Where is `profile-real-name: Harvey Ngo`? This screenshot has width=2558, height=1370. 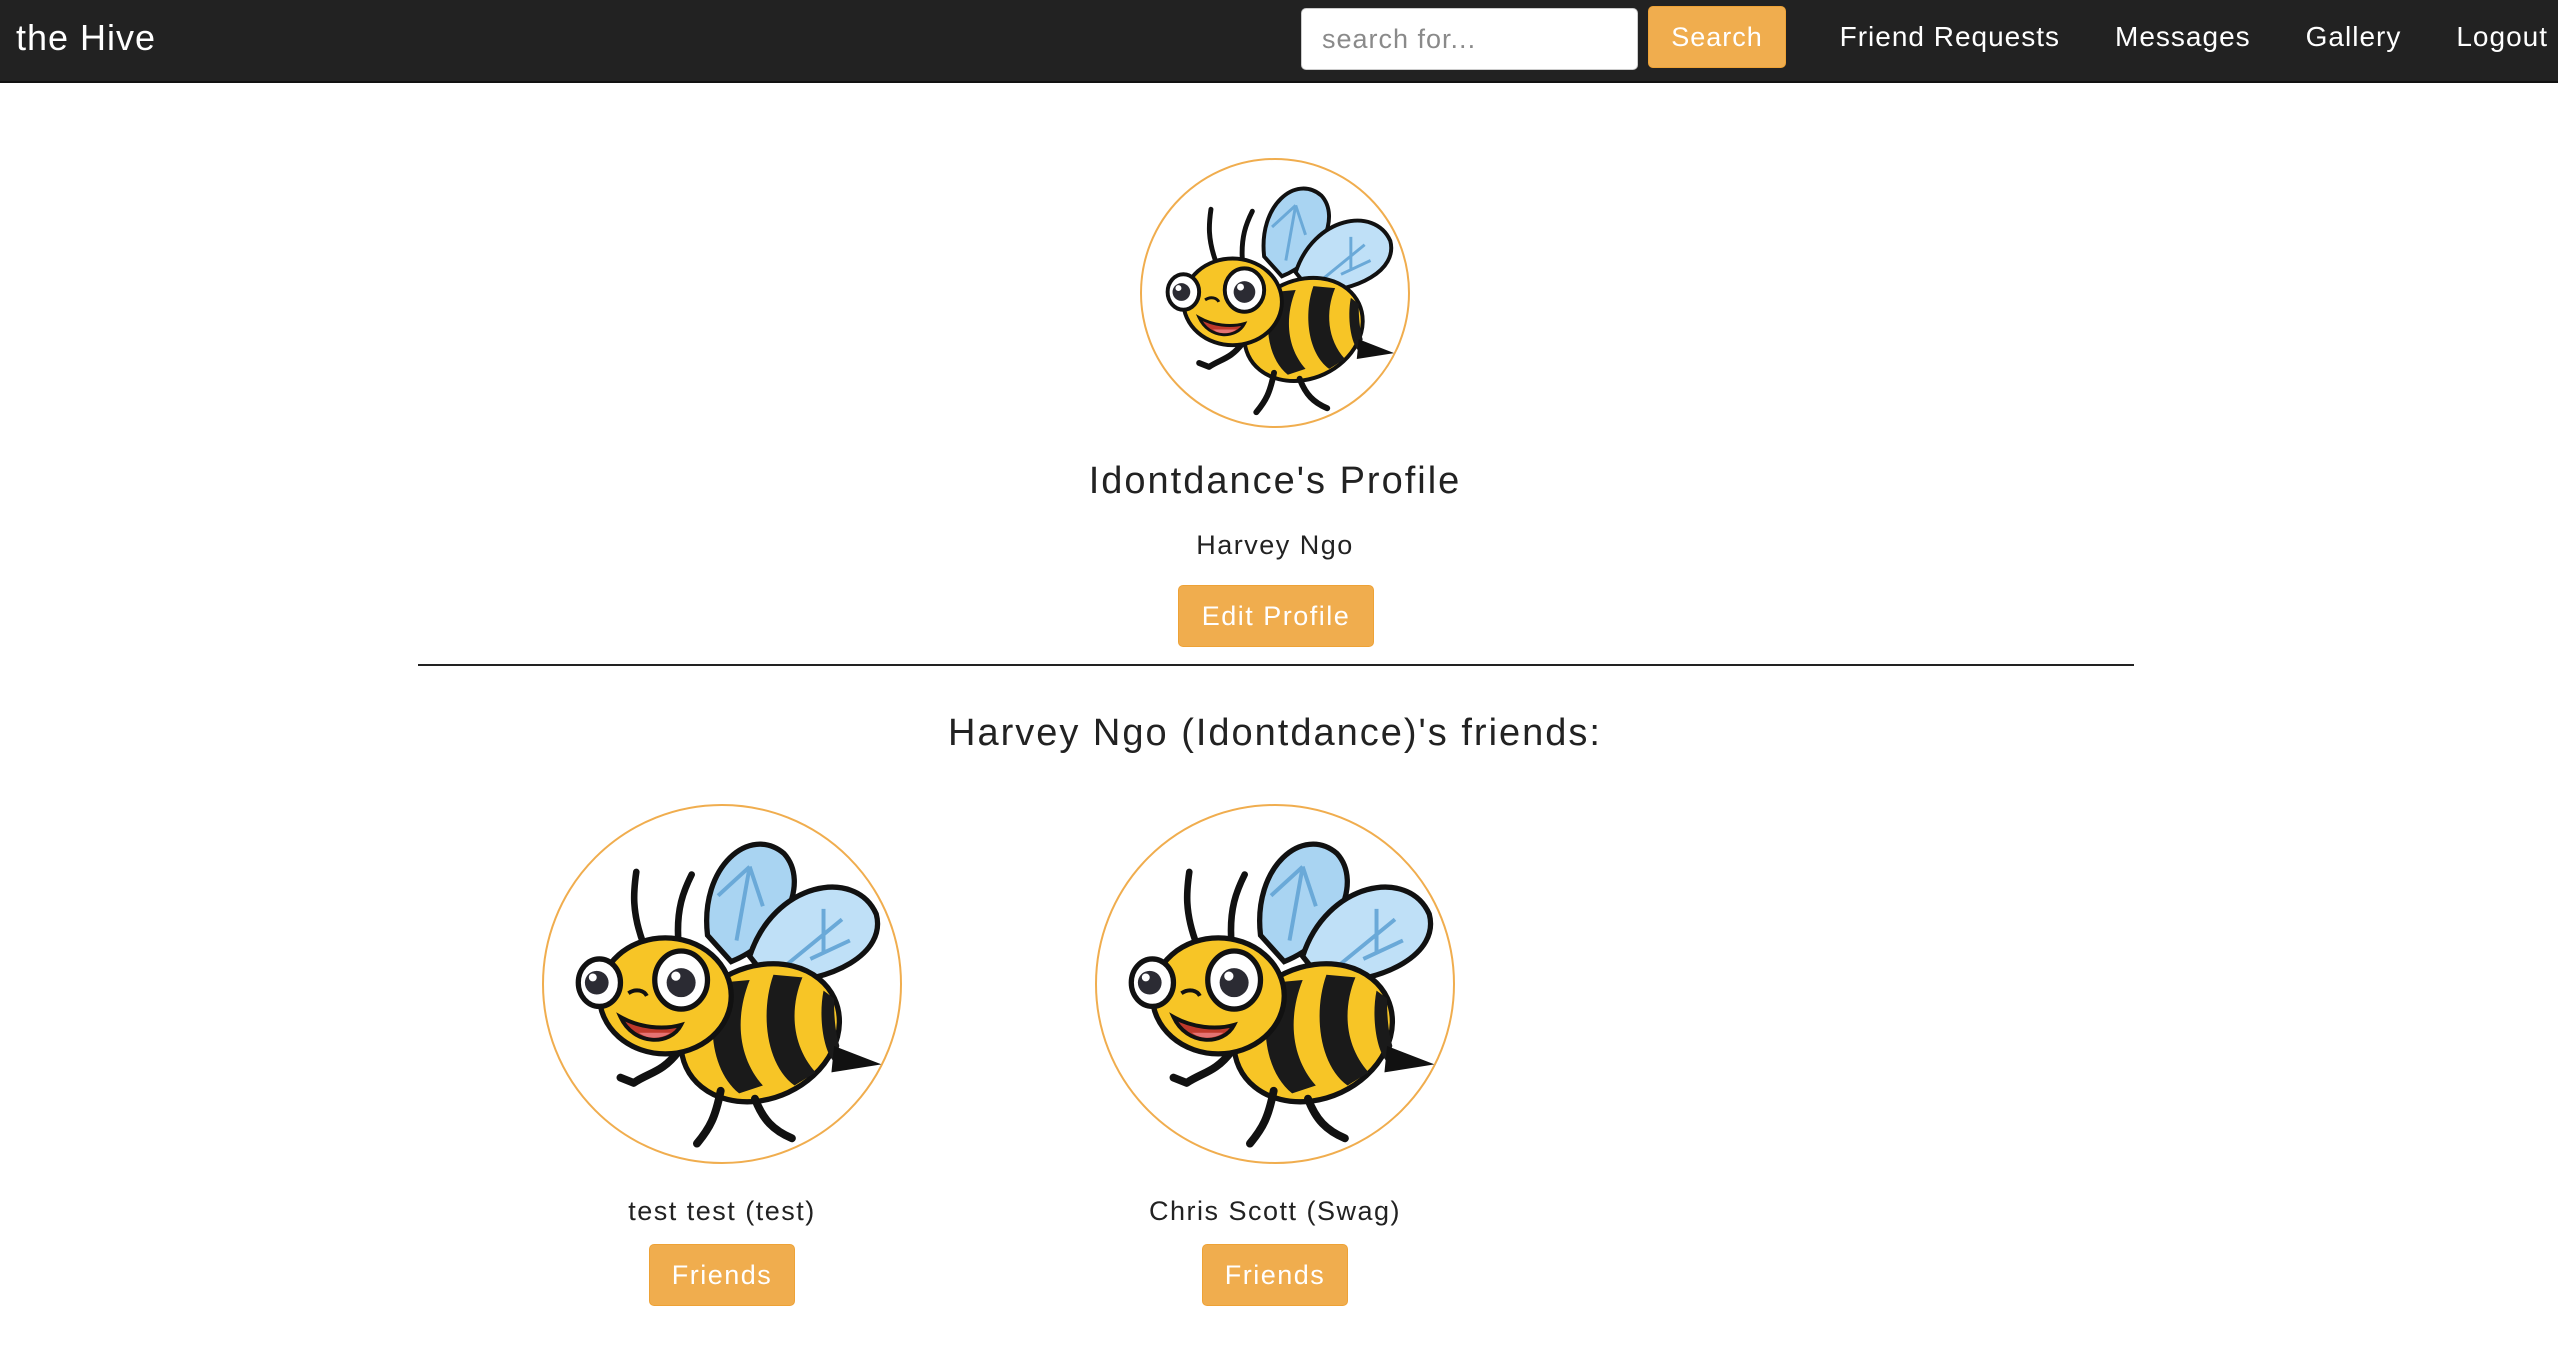
profile-real-name: Harvey Ngo is located at coordinates (1275, 545).